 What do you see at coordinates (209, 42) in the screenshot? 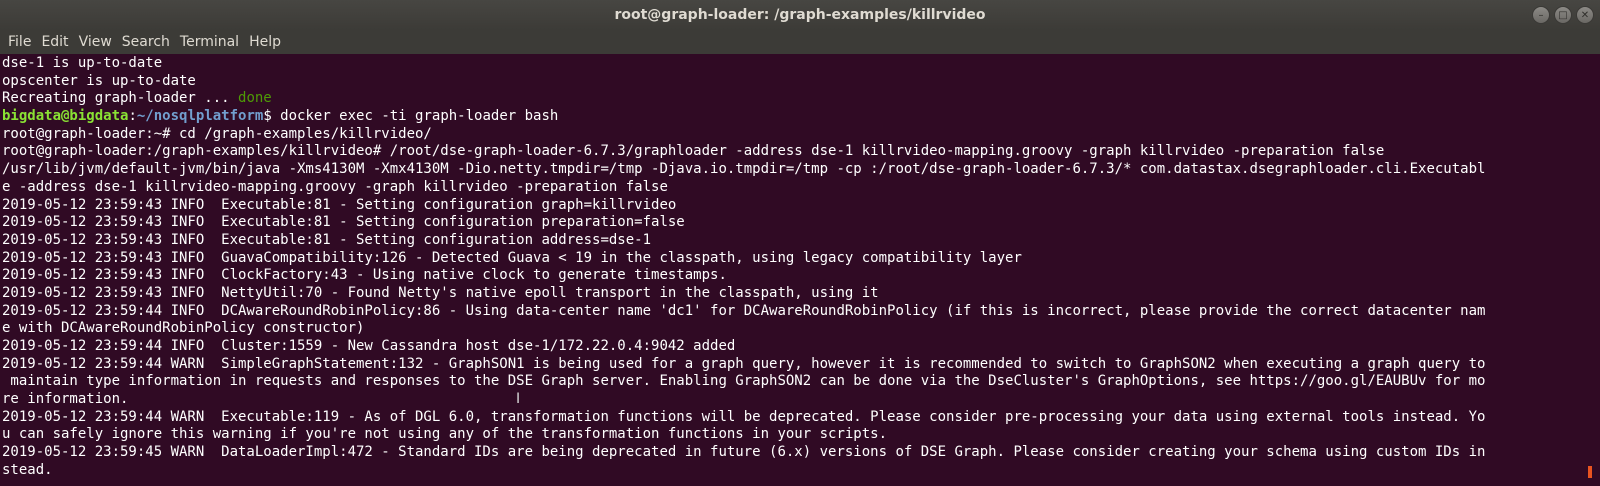
I see `menu-terminal: Terminal` at bounding box center [209, 42].